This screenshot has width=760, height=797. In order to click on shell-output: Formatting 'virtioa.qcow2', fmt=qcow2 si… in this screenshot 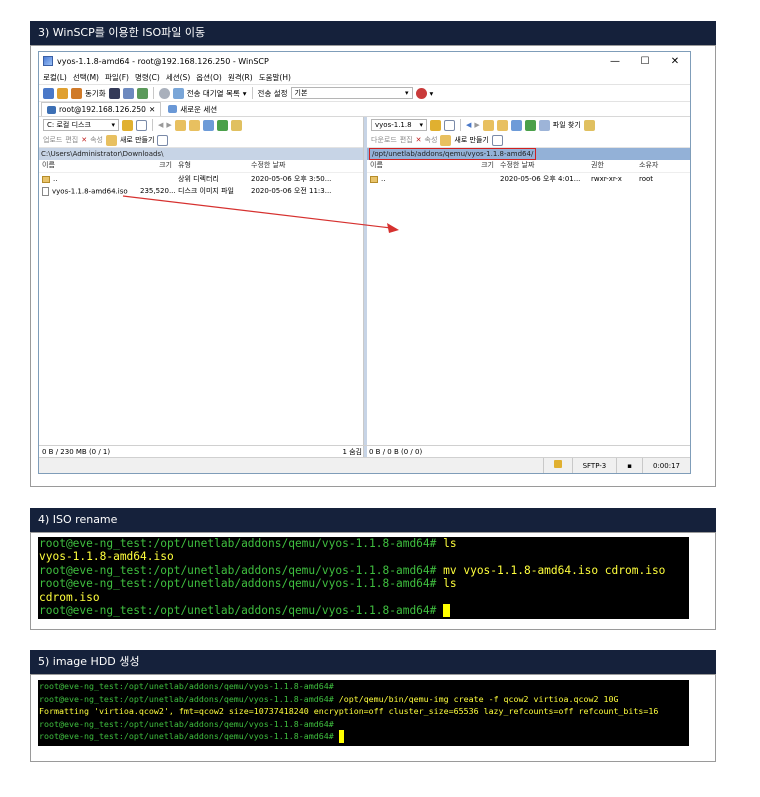, I will do `click(349, 711)`.